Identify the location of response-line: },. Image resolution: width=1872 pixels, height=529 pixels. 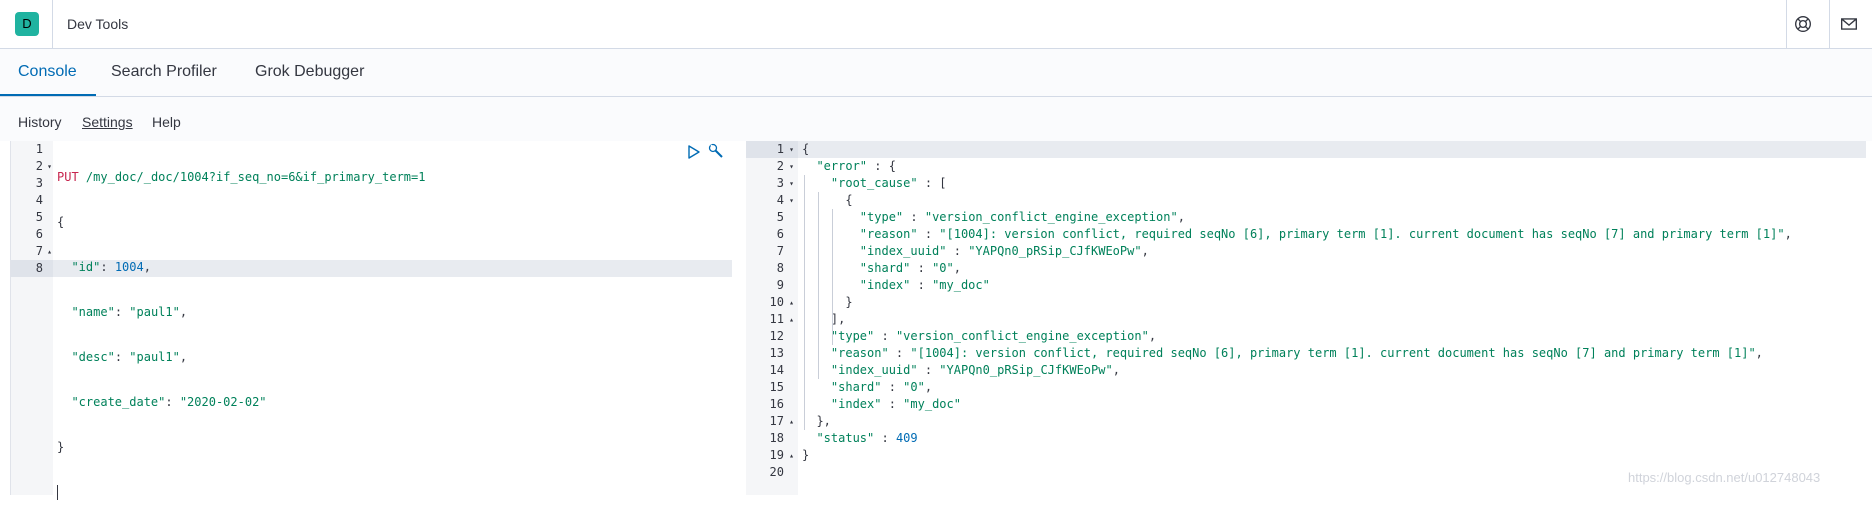
(1297, 421).